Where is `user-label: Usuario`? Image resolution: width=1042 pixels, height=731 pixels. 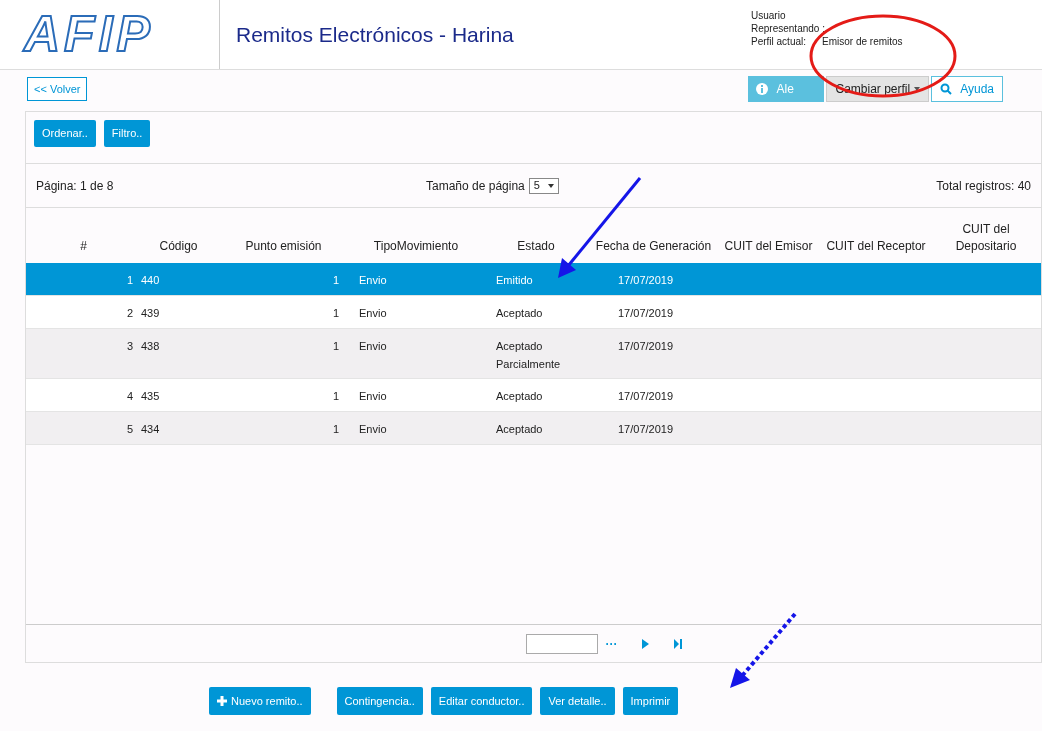
user-label: Usuario is located at coordinates (769, 15).